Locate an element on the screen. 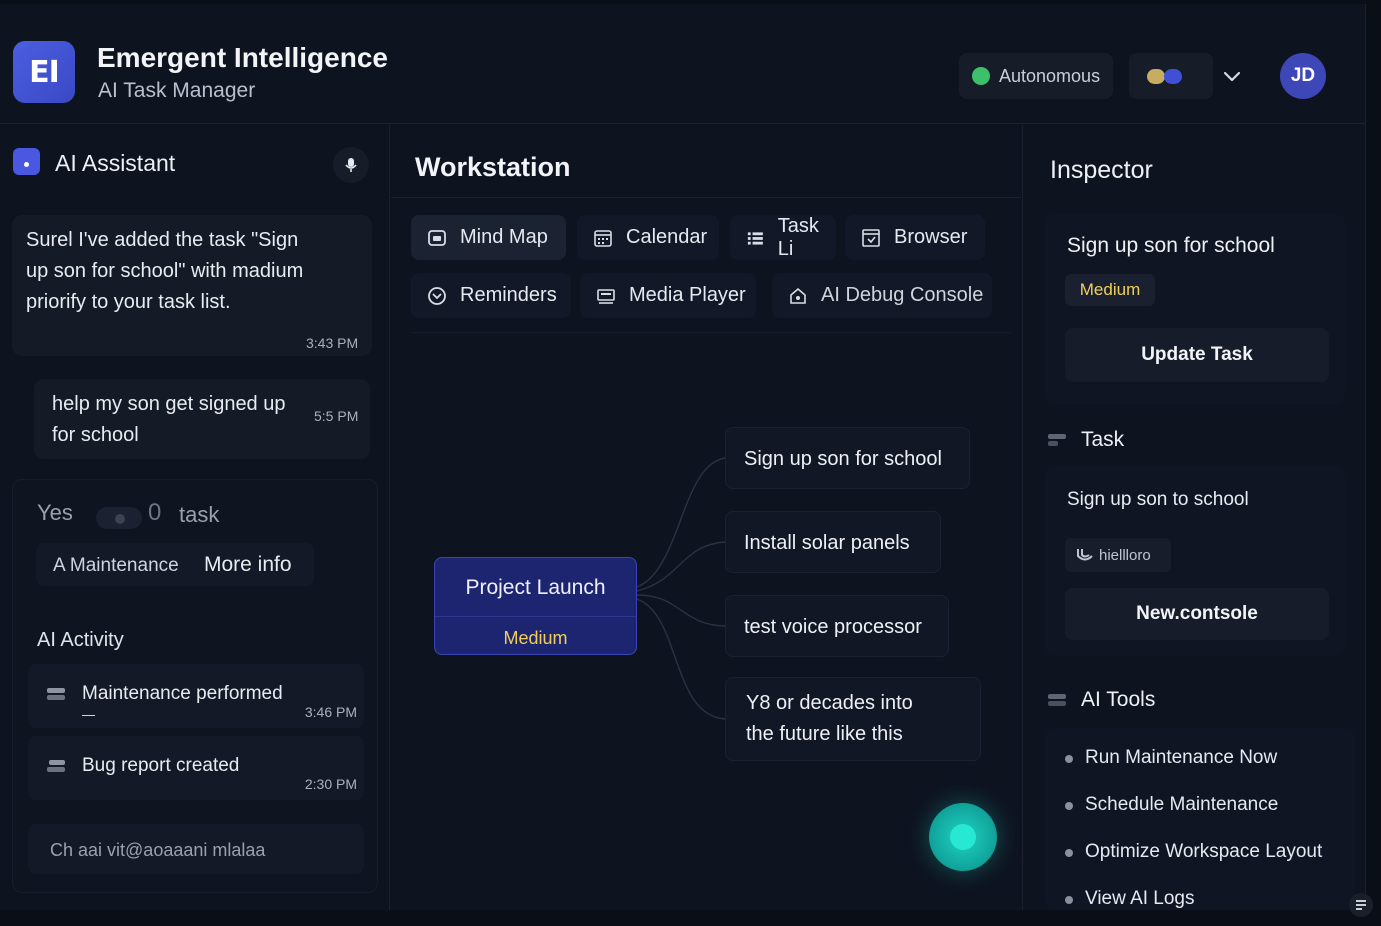  new-console-button: New.contsole is located at coordinates (1197, 614).